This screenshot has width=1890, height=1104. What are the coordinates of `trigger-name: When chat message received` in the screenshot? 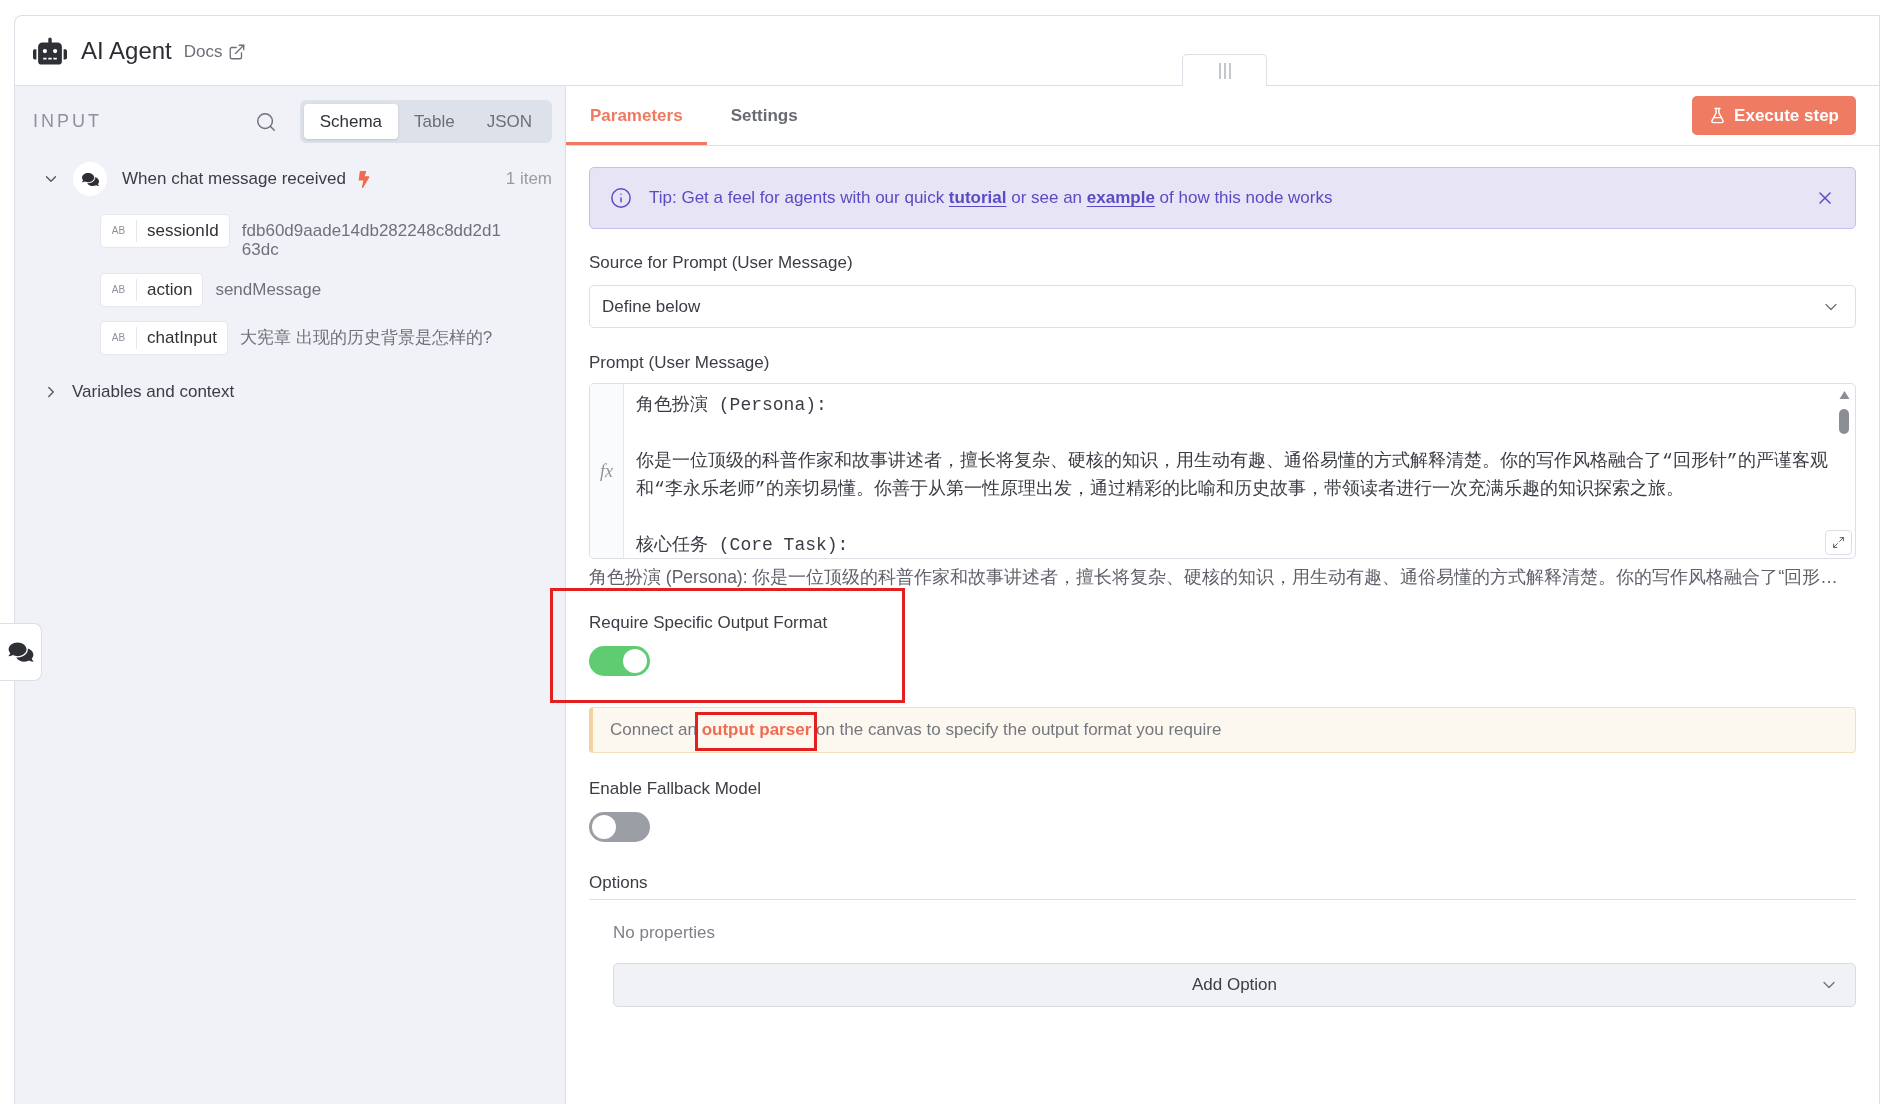 It's located at (234, 179).